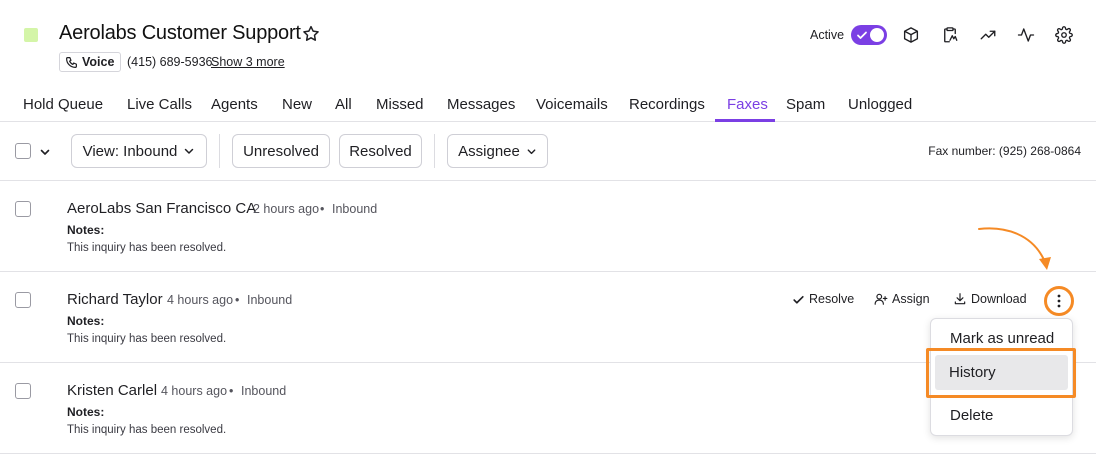  What do you see at coordinates (180, 33) in the screenshot?
I see `page-title: Aerolabs Customer Support` at bounding box center [180, 33].